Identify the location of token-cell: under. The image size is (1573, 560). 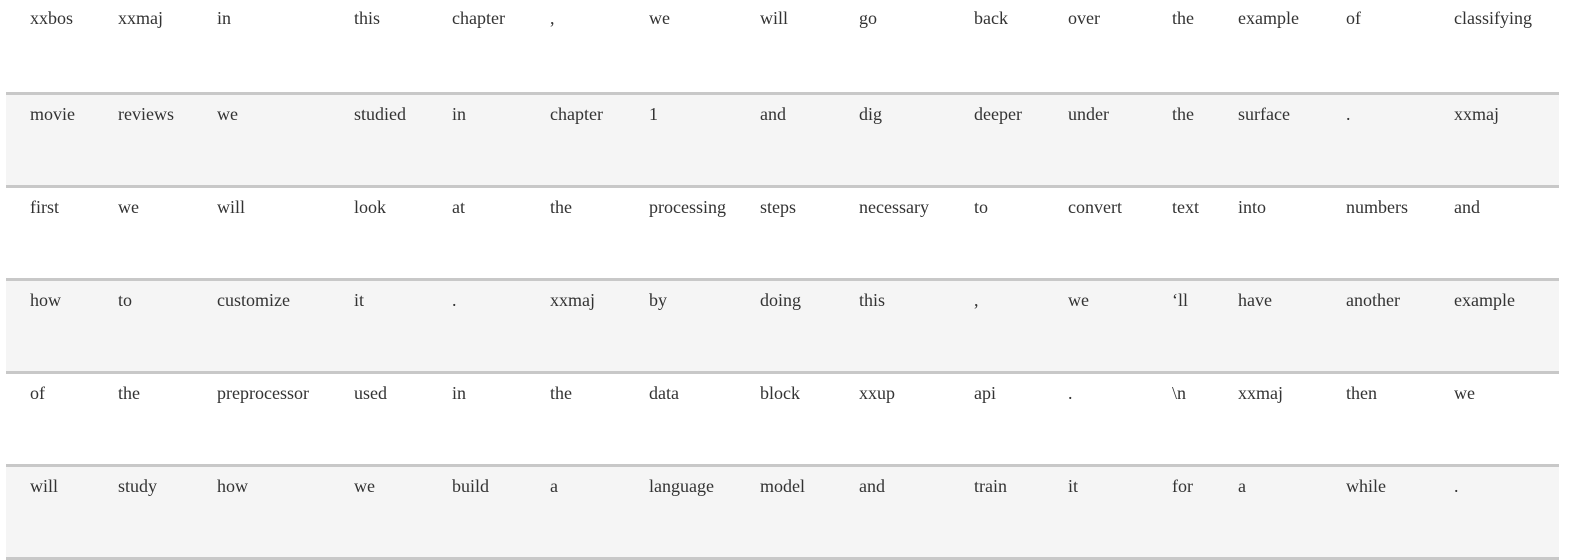
(1088, 113).